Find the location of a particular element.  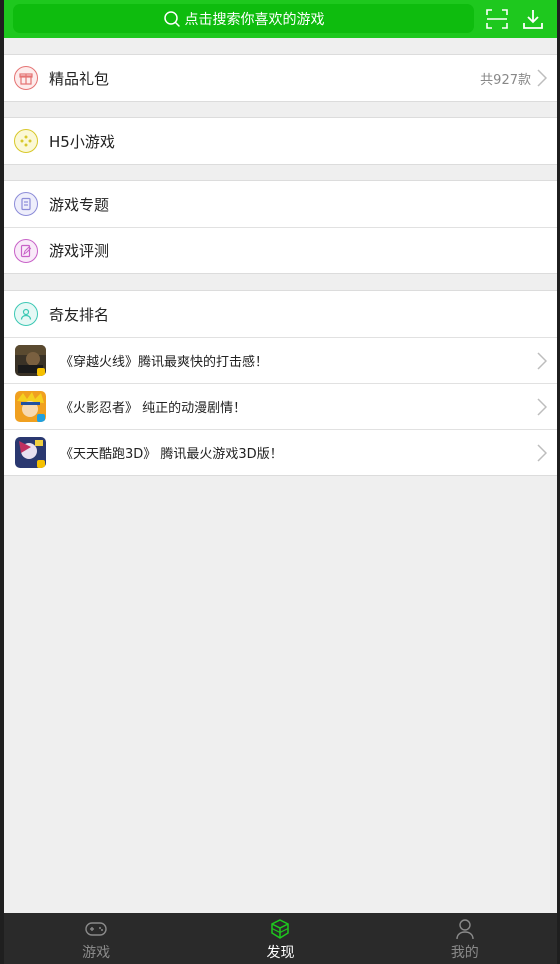

scan-button is located at coordinates (497, 19).